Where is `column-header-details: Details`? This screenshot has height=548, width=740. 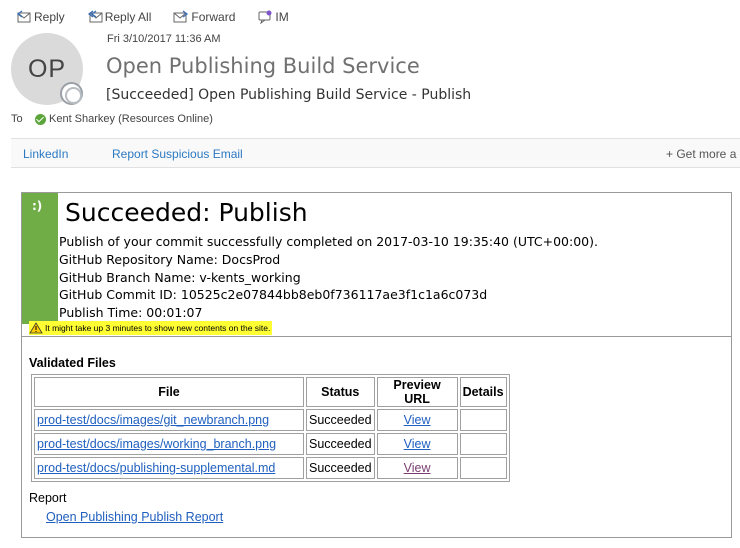 column-header-details: Details is located at coordinates (483, 392).